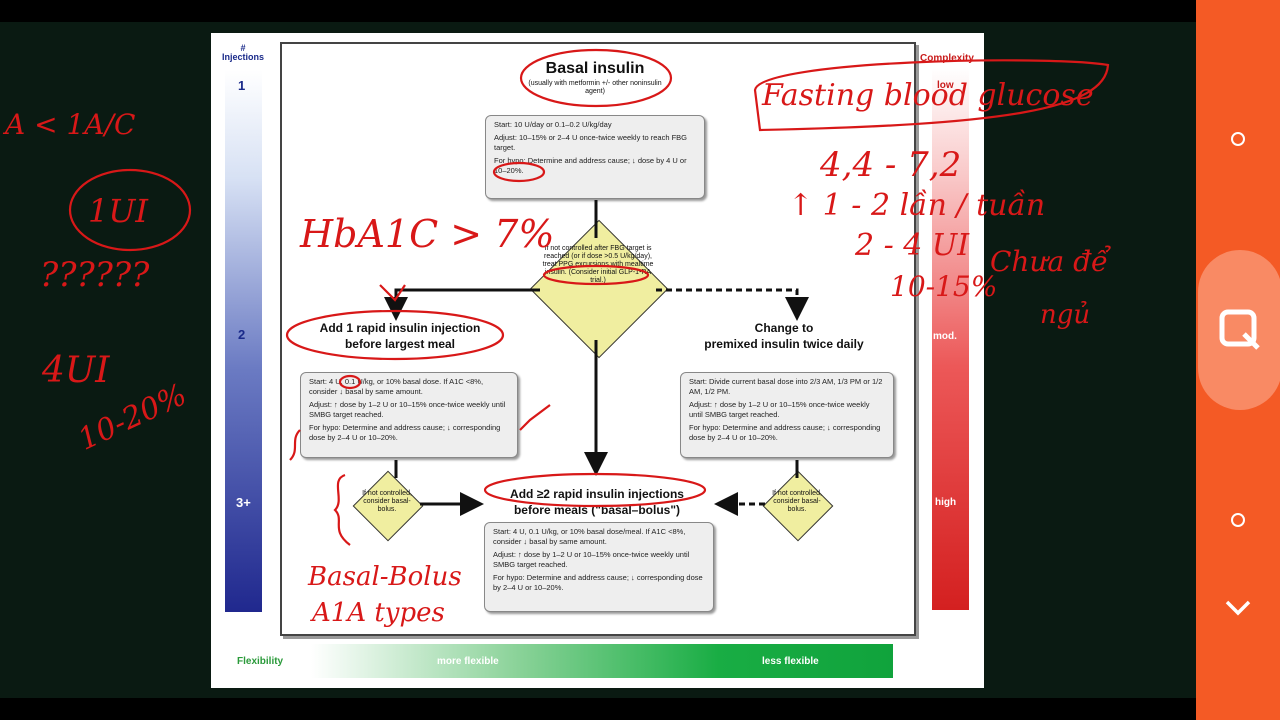 This screenshot has width=1280, height=720. What do you see at coordinates (260, 661) in the screenshot?
I see `flexibility-label: Flexibility` at bounding box center [260, 661].